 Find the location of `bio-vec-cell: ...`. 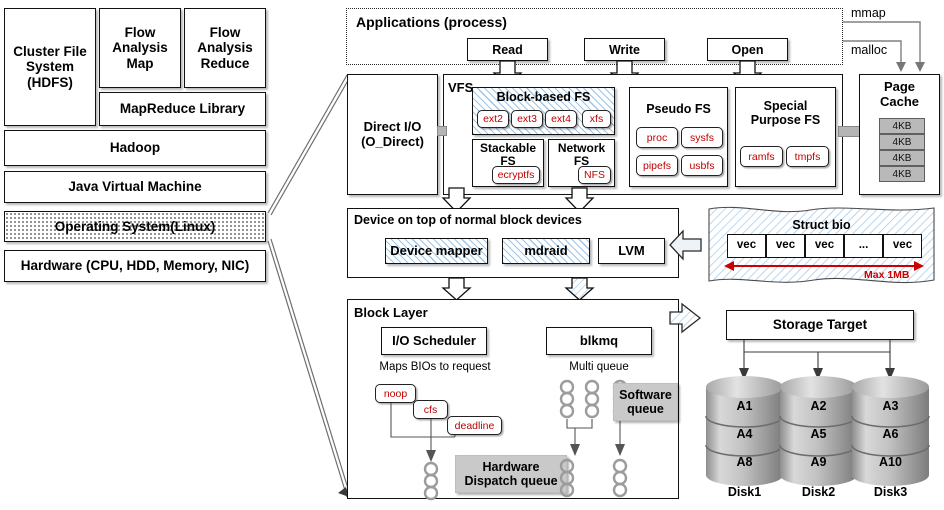

bio-vec-cell: ... is located at coordinates (863, 246).